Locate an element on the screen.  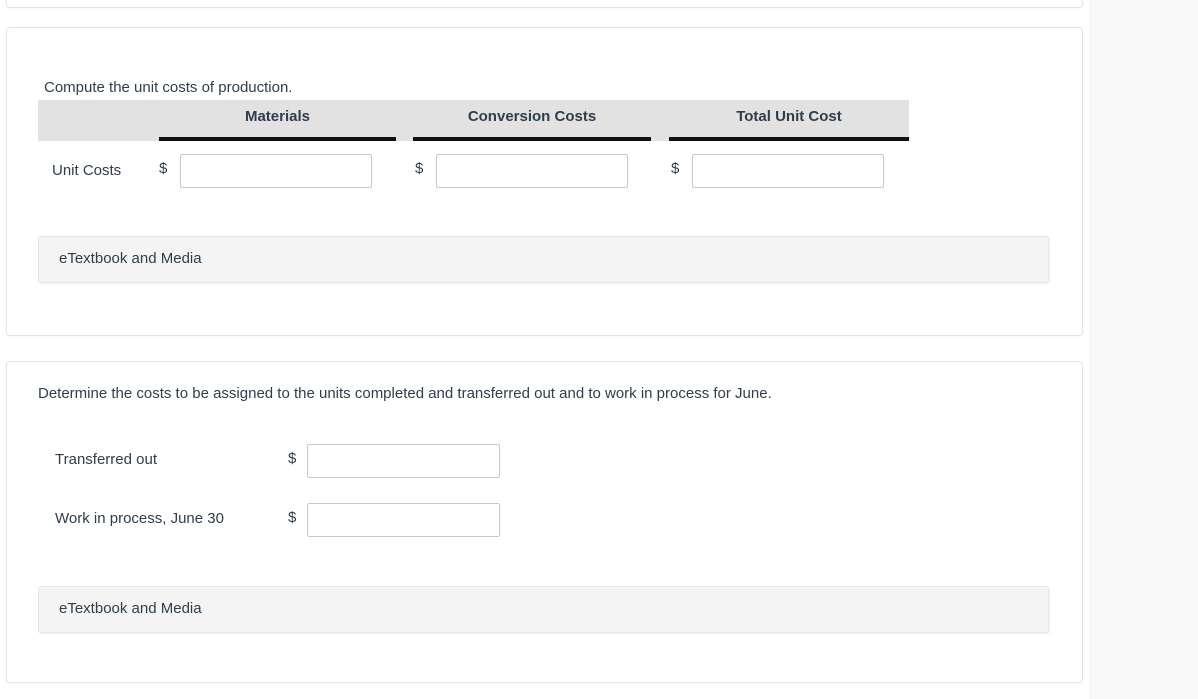
table-header-materials: Materials is located at coordinates (277, 120).